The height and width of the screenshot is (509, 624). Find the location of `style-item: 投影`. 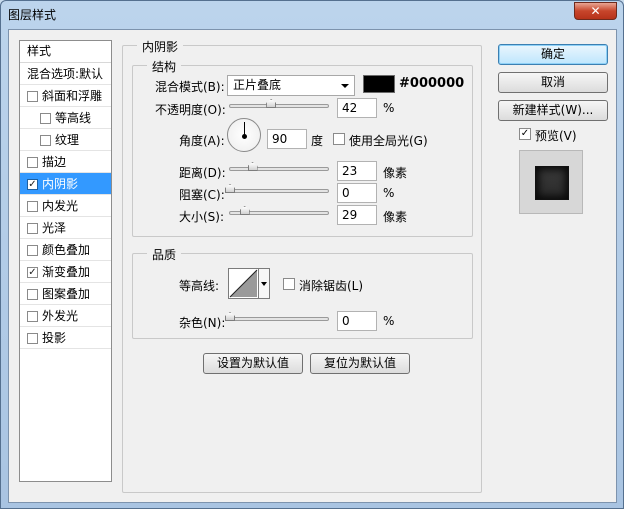

style-item: 投影 is located at coordinates (65, 338).